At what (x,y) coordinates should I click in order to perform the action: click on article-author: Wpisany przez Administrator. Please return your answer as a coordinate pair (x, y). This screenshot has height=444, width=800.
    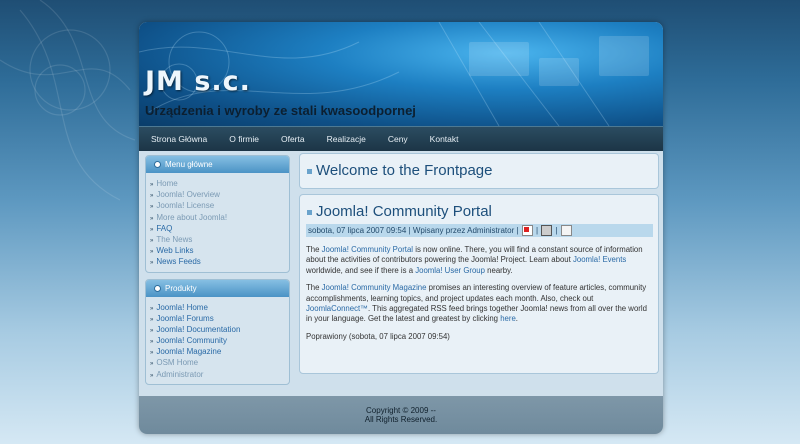
    Looking at the image, I should click on (463, 230).